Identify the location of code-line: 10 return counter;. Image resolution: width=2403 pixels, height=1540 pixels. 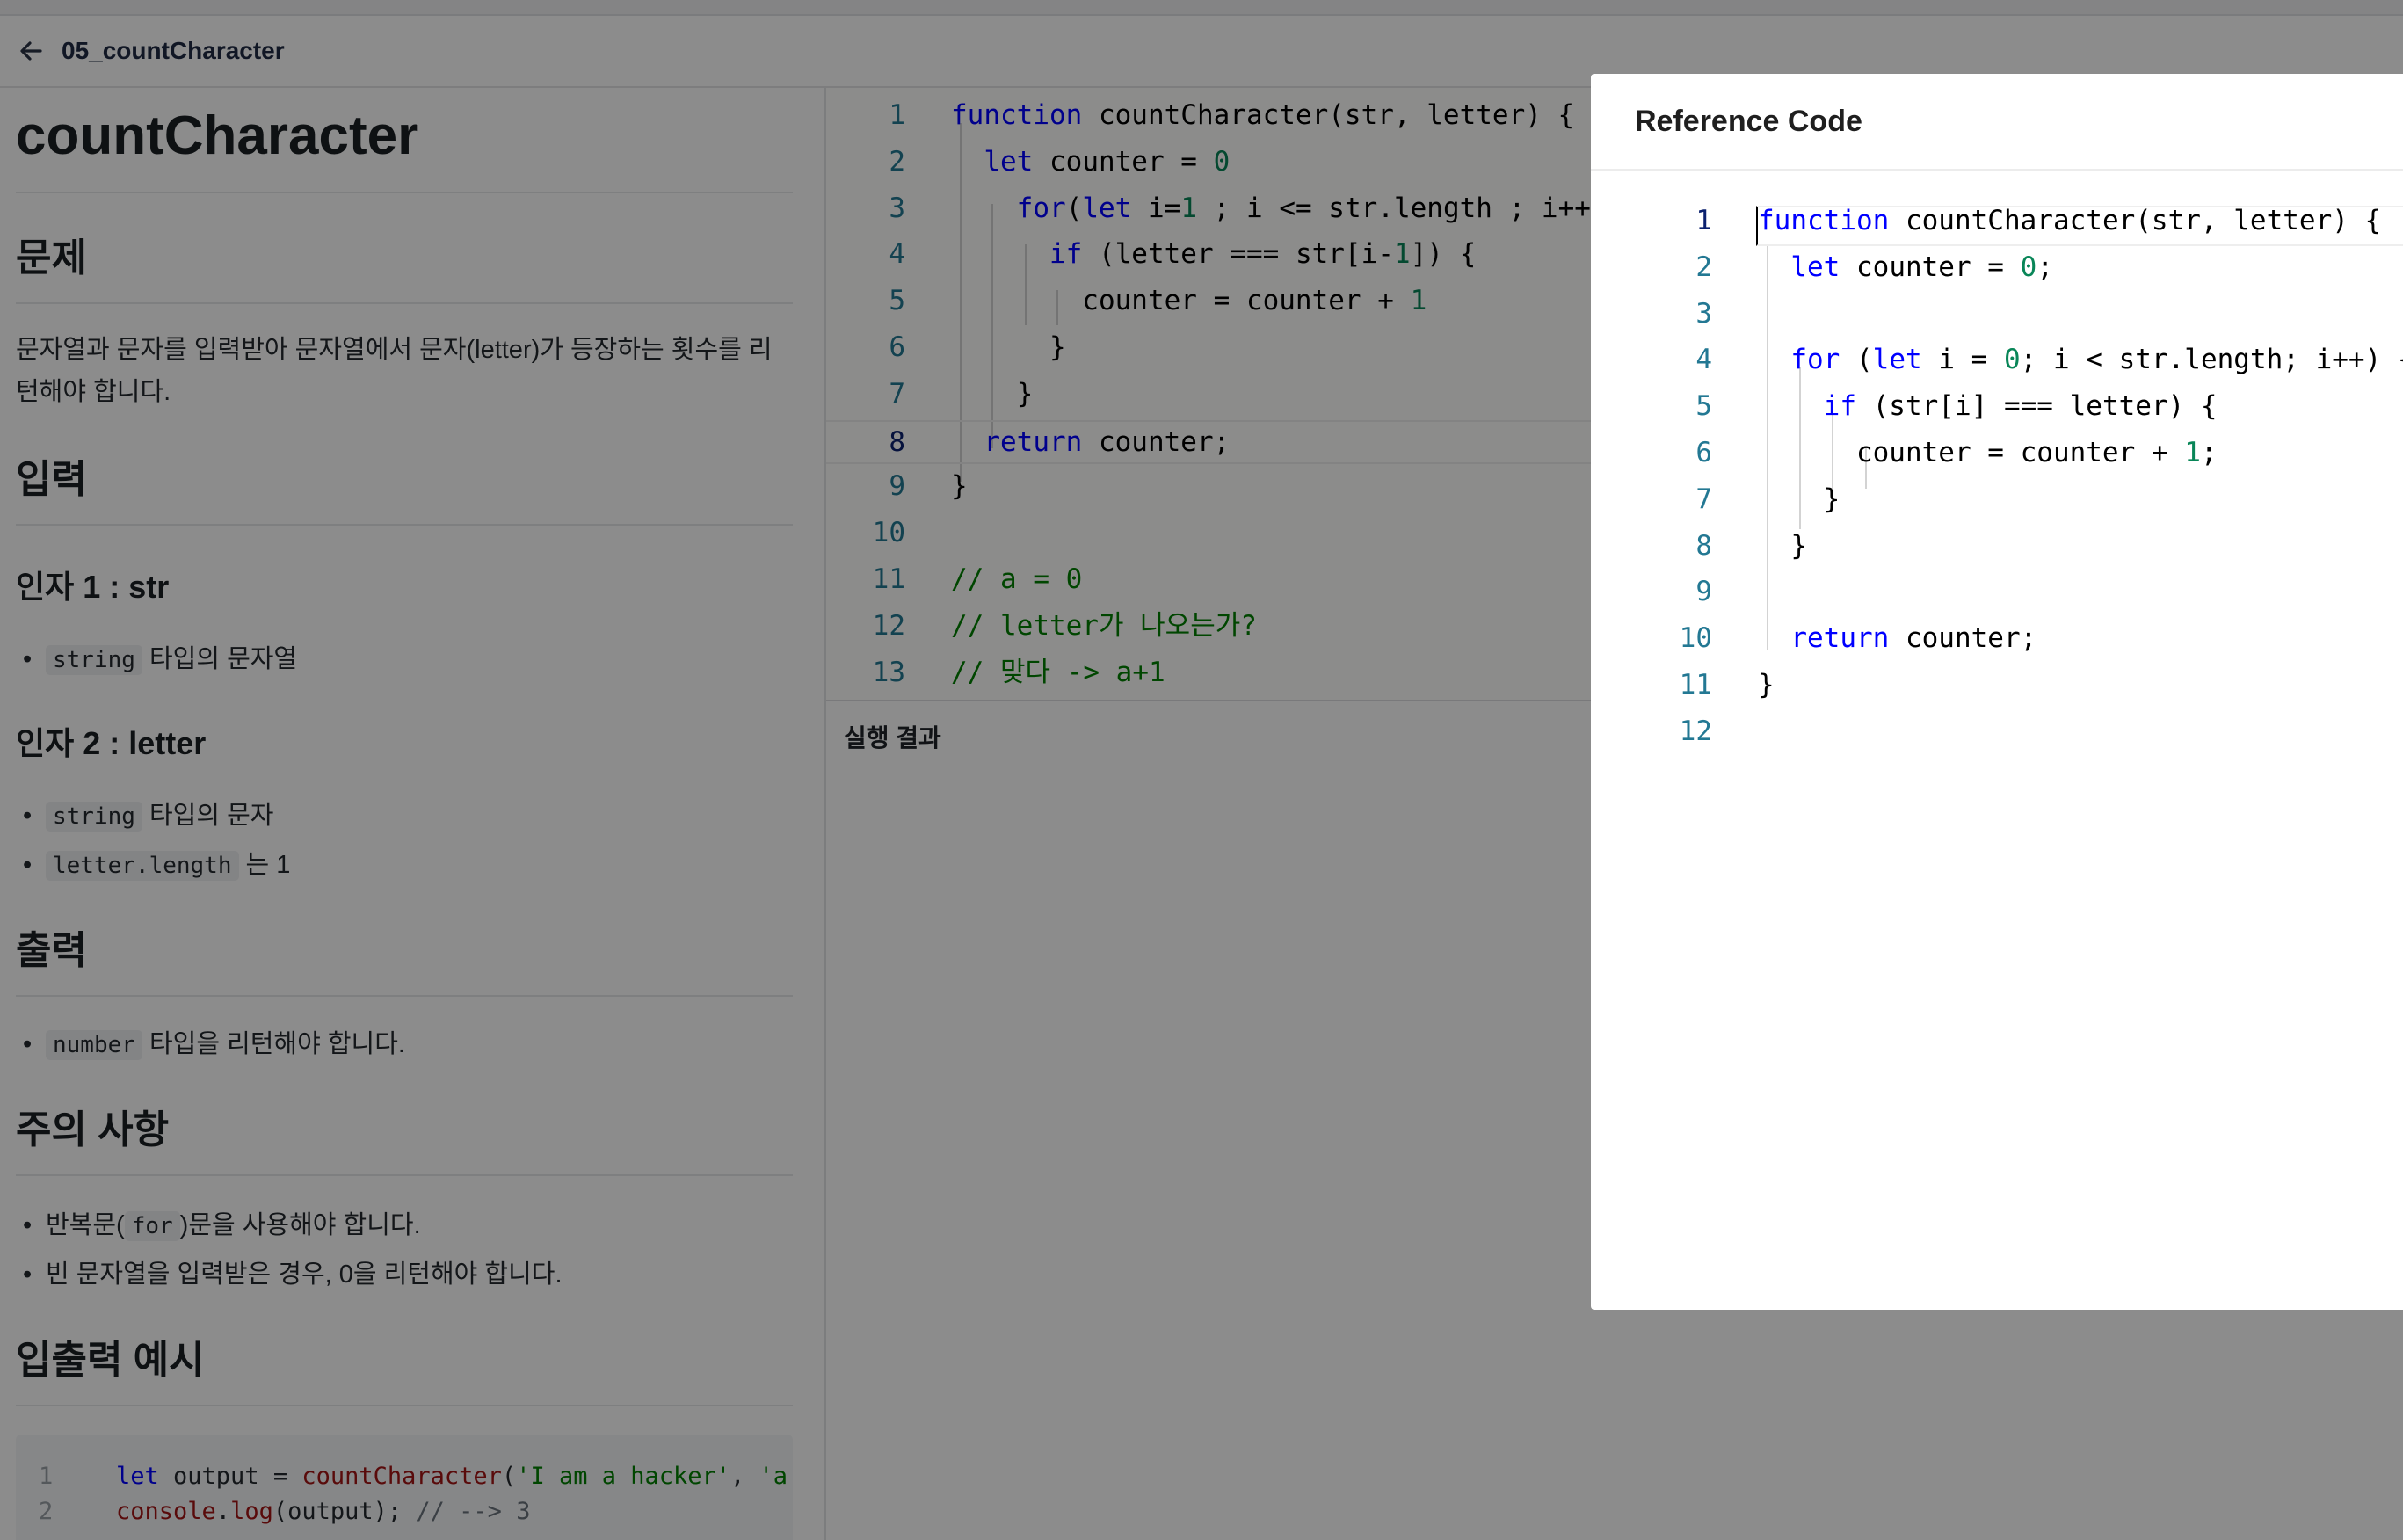
(1997, 638).